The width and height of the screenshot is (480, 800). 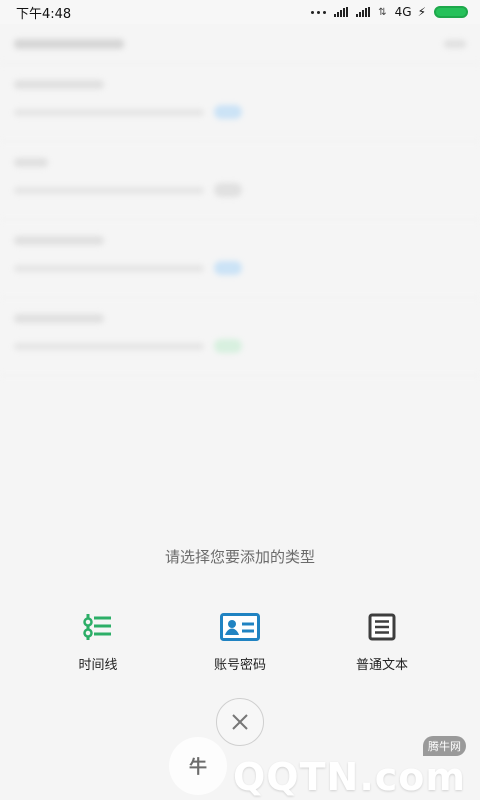 I want to click on close-icon, so click(x=240, y=722).